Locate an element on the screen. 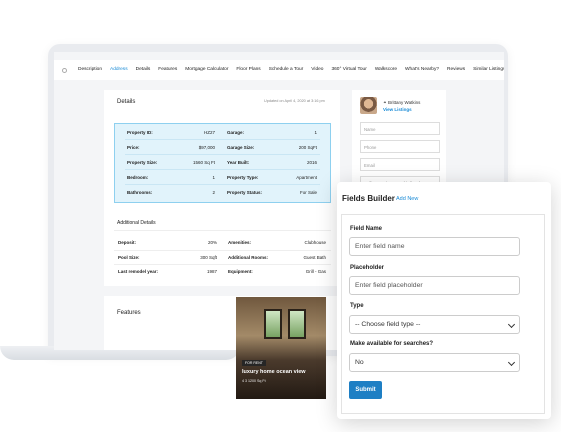 This screenshot has height=432, width=561. placeholder-label: Placeholder is located at coordinates (367, 268).